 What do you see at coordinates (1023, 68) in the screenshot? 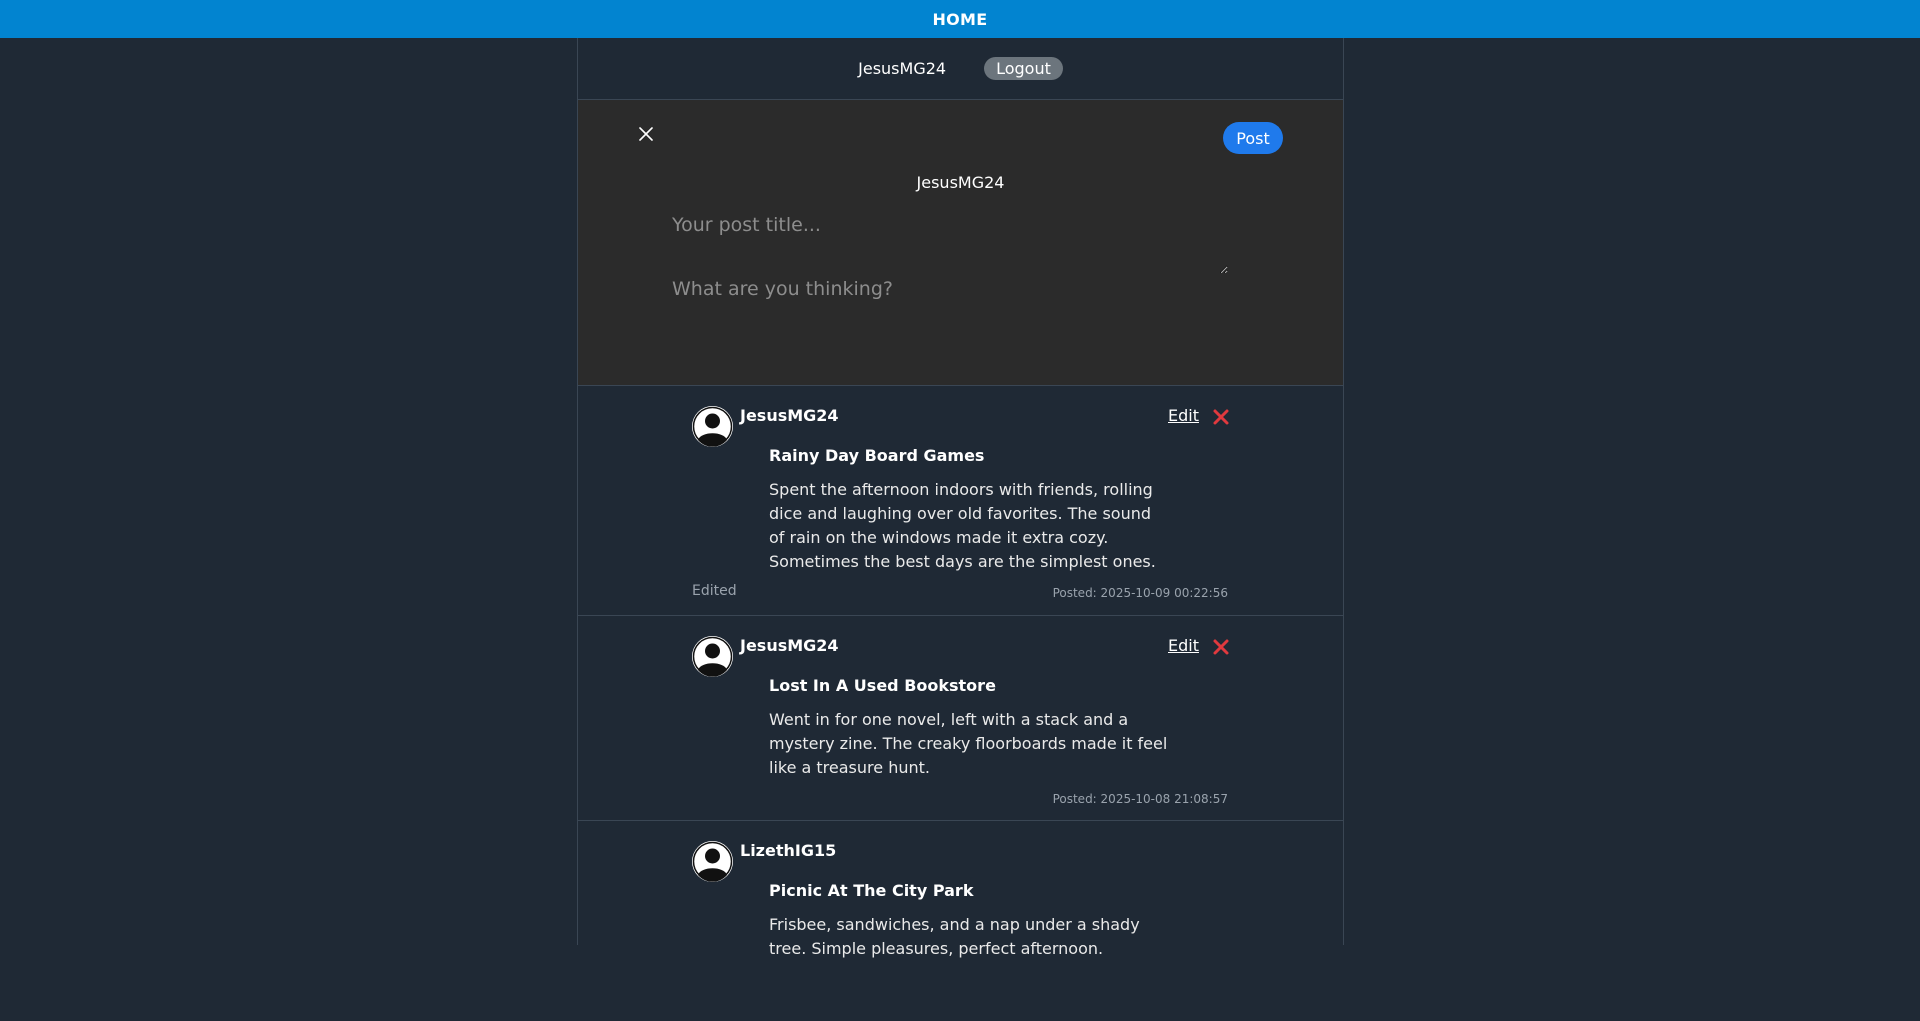
I see `logout-button: Logout` at bounding box center [1023, 68].